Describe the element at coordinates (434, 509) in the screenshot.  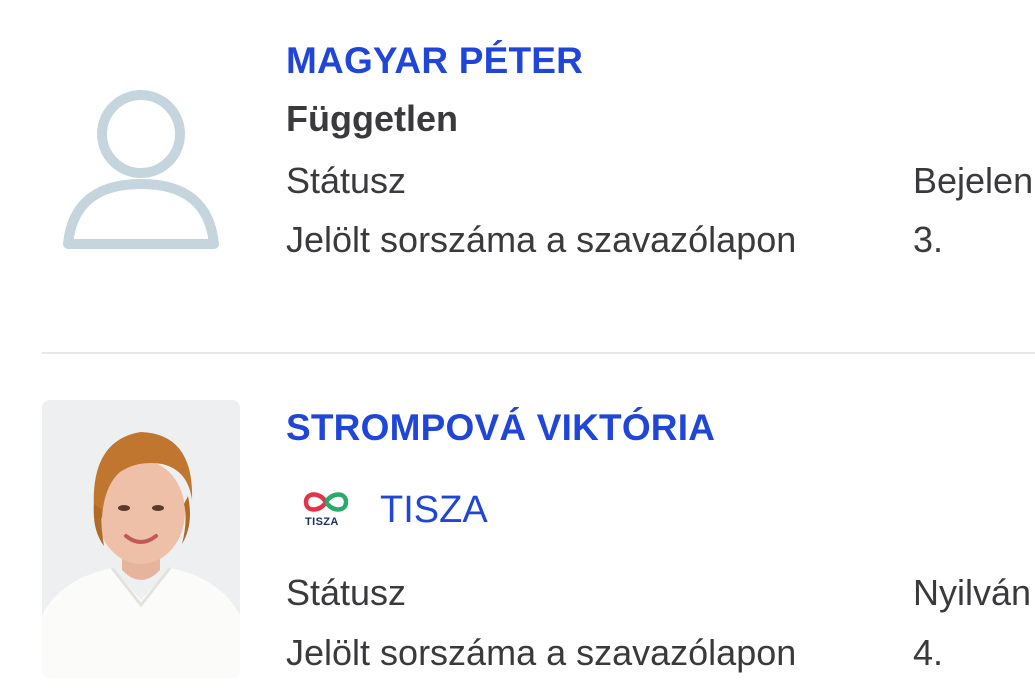
I see `party-name: TISZA` at that location.